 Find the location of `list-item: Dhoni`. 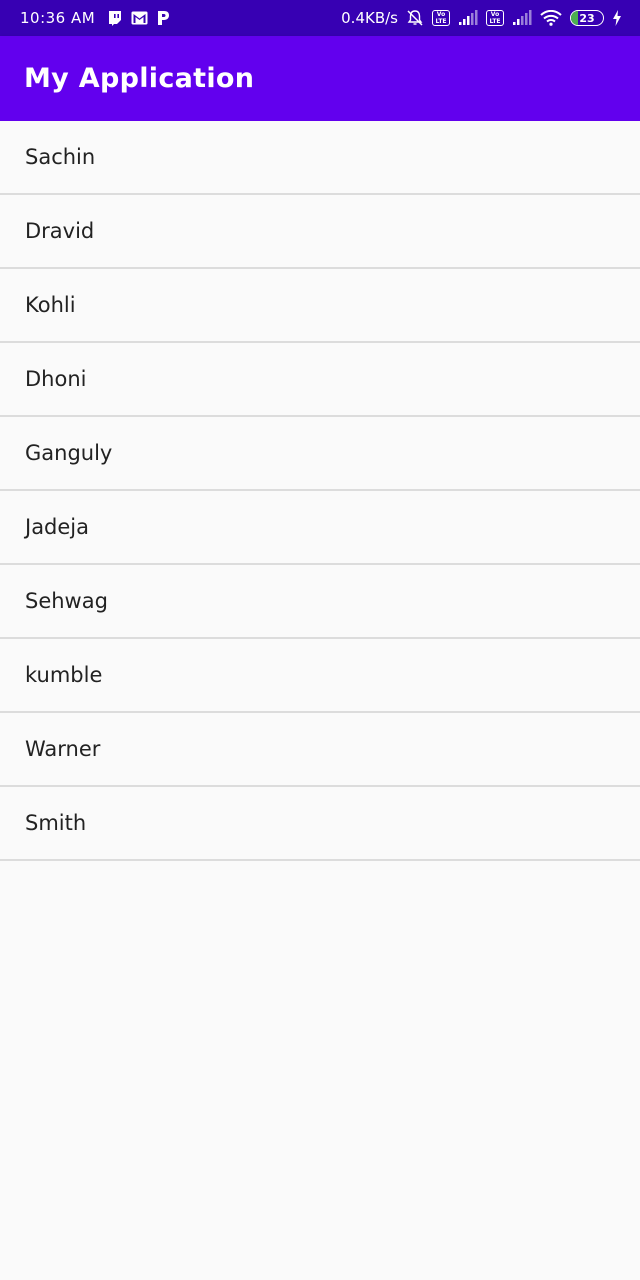

list-item: Dhoni is located at coordinates (320, 380).